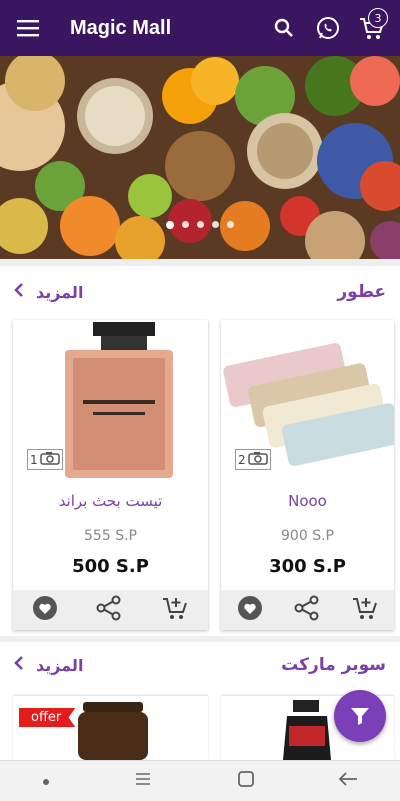 The image size is (400, 801). Describe the element at coordinates (200, 292) in the screenshot. I see `section-header: المزيد عطور` at that location.